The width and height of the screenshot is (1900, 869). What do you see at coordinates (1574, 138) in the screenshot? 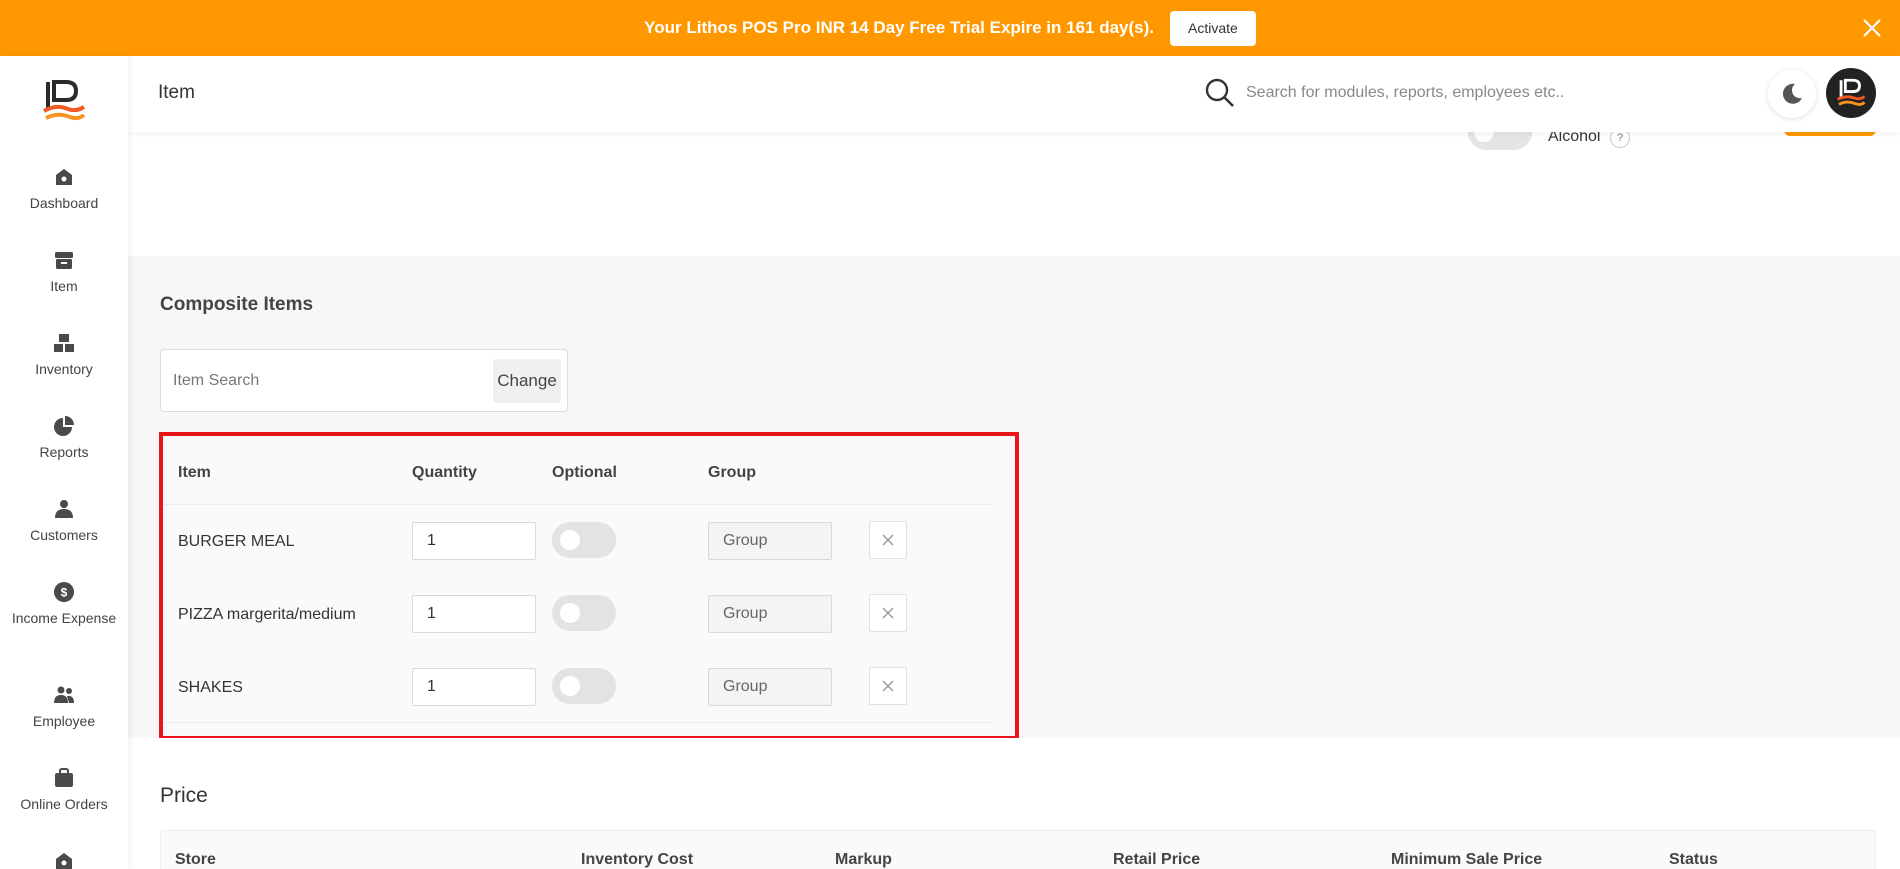
I see `alcohol-label: Alcohol` at bounding box center [1574, 138].